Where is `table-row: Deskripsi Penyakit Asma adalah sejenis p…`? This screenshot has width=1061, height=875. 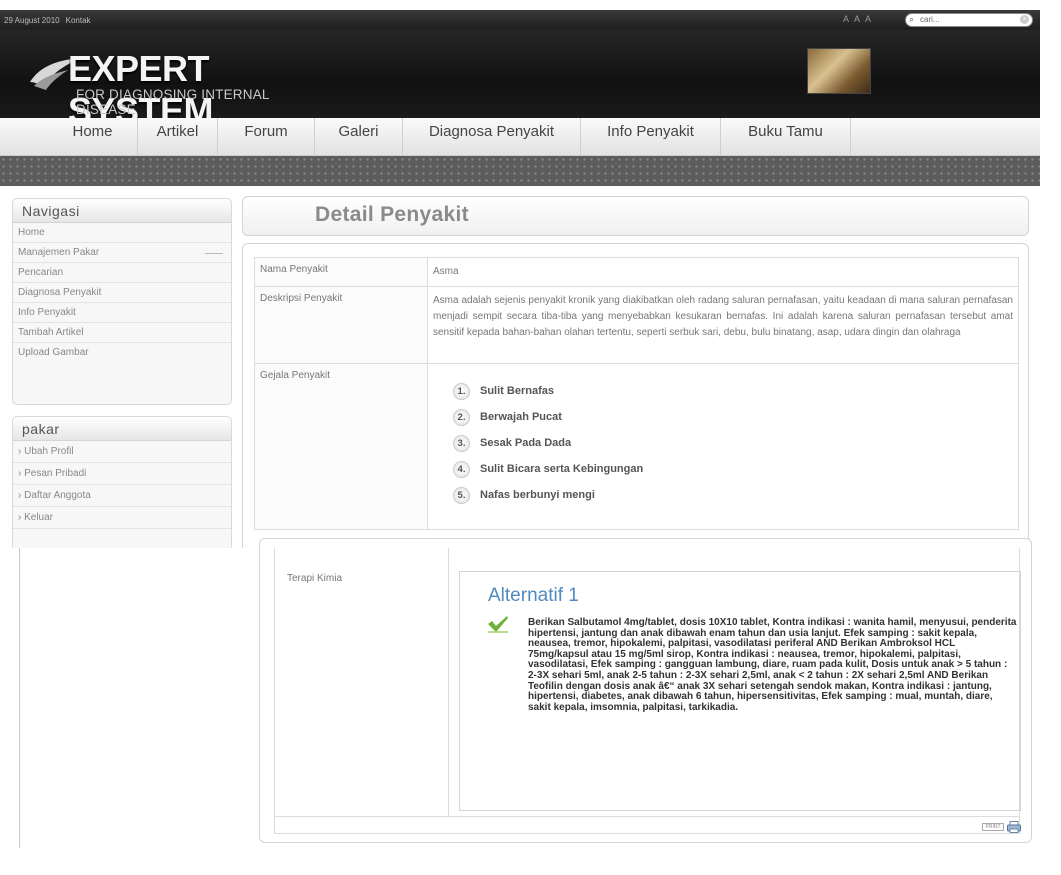 table-row: Deskripsi Penyakit Asma adalah sejenis p… is located at coordinates (636, 325).